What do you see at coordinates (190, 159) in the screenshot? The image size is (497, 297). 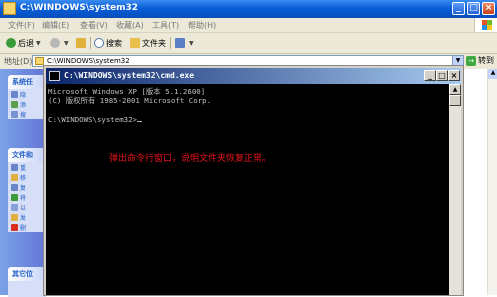 I see `annotation-text: 弹出命令行窗口，说明文件夹恢复正常。` at bounding box center [190, 159].